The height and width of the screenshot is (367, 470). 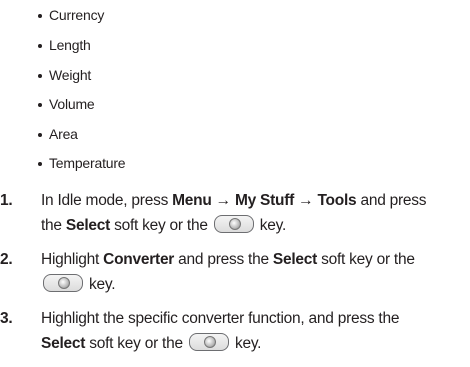 I want to click on converter-keyword: Converter, so click(x=139, y=259).